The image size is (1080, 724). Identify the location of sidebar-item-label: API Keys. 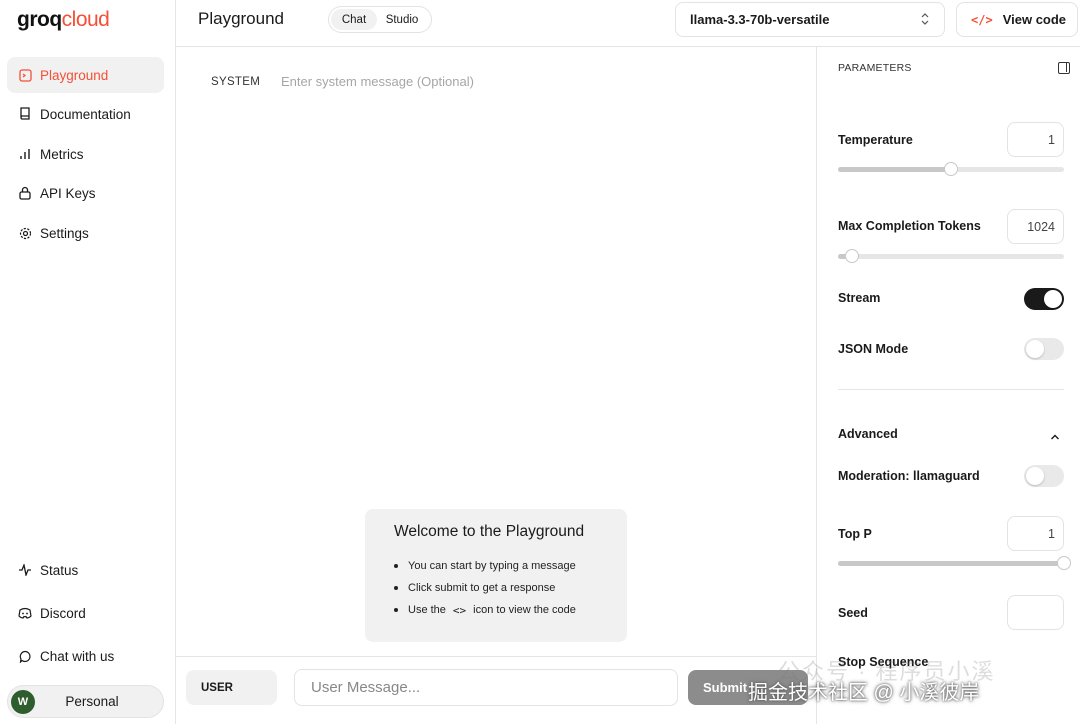
(68, 193).